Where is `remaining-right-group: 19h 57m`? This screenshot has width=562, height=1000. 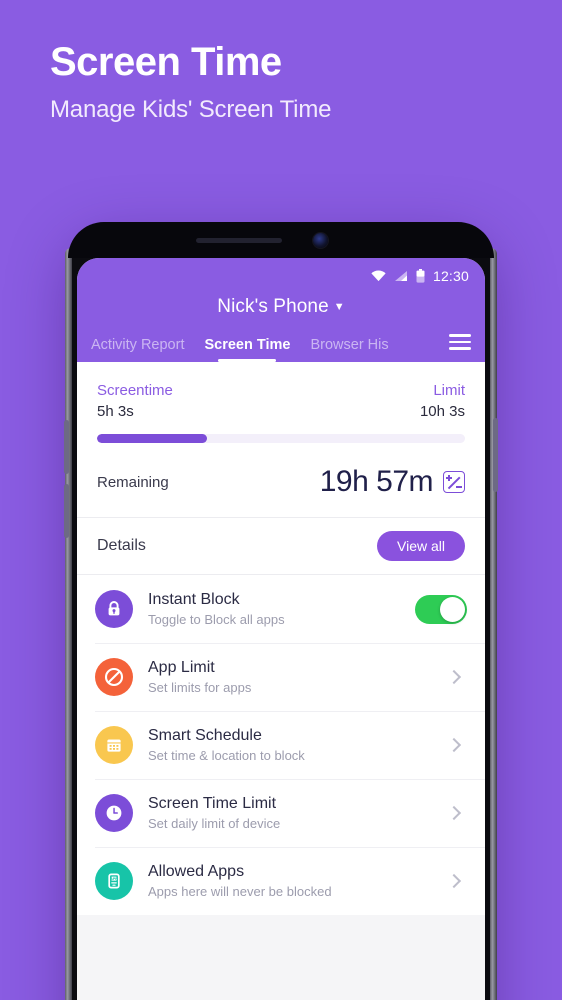
remaining-right-group: 19h 57m is located at coordinates (392, 482).